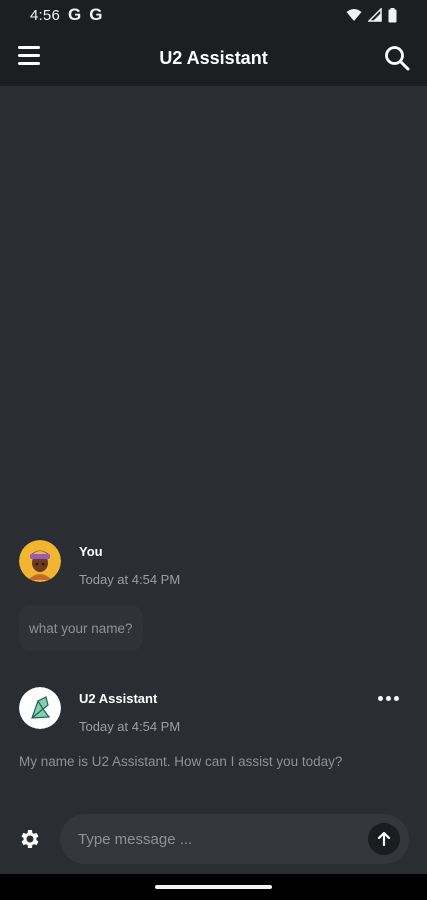 Image resolution: width=427 pixels, height=900 pixels. I want to click on message-input-container, so click(234, 839).